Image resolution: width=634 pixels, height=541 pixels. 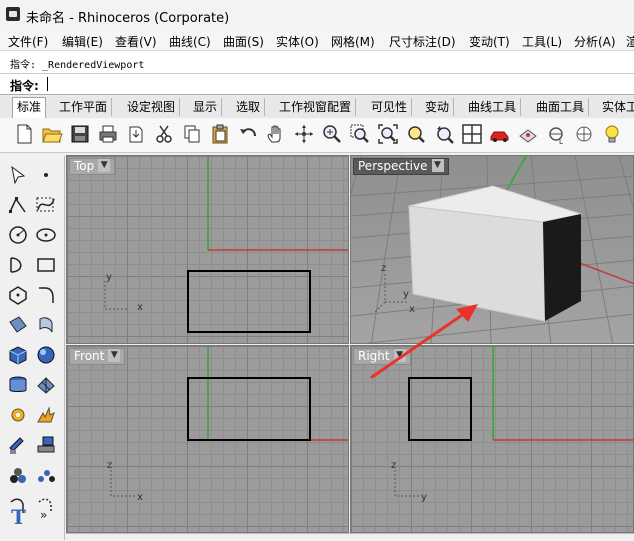 What do you see at coordinates (424, 497) in the screenshot?
I see `axis-label-y: y` at bounding box center [424, 497].